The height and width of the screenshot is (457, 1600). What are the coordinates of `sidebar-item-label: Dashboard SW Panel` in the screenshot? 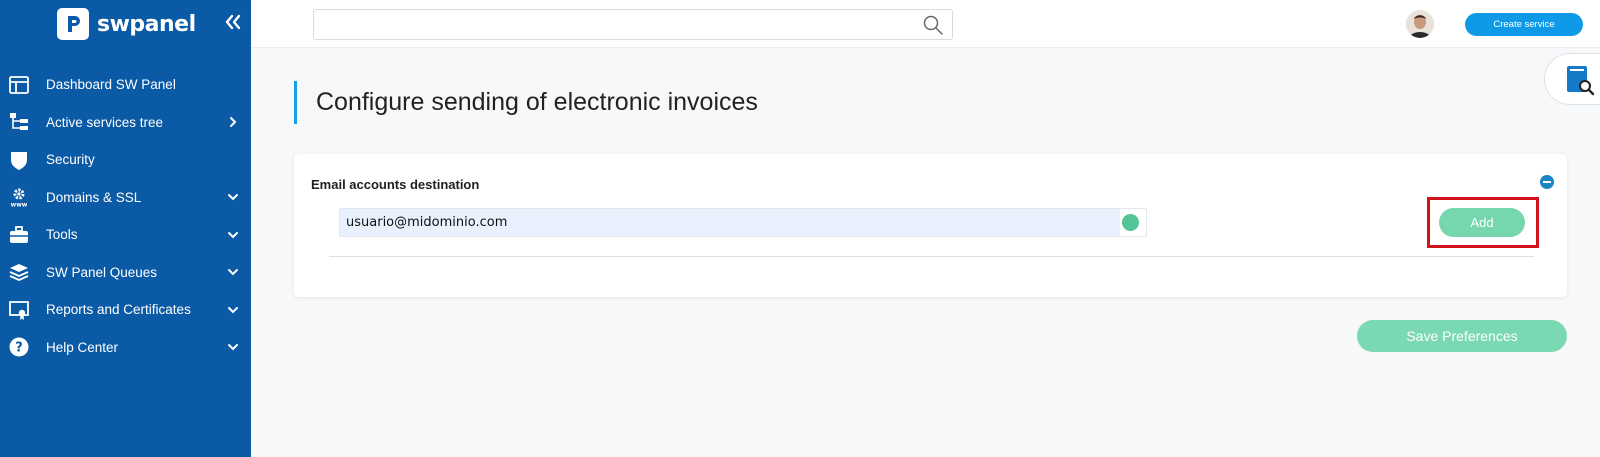 It's located at (111, 85).